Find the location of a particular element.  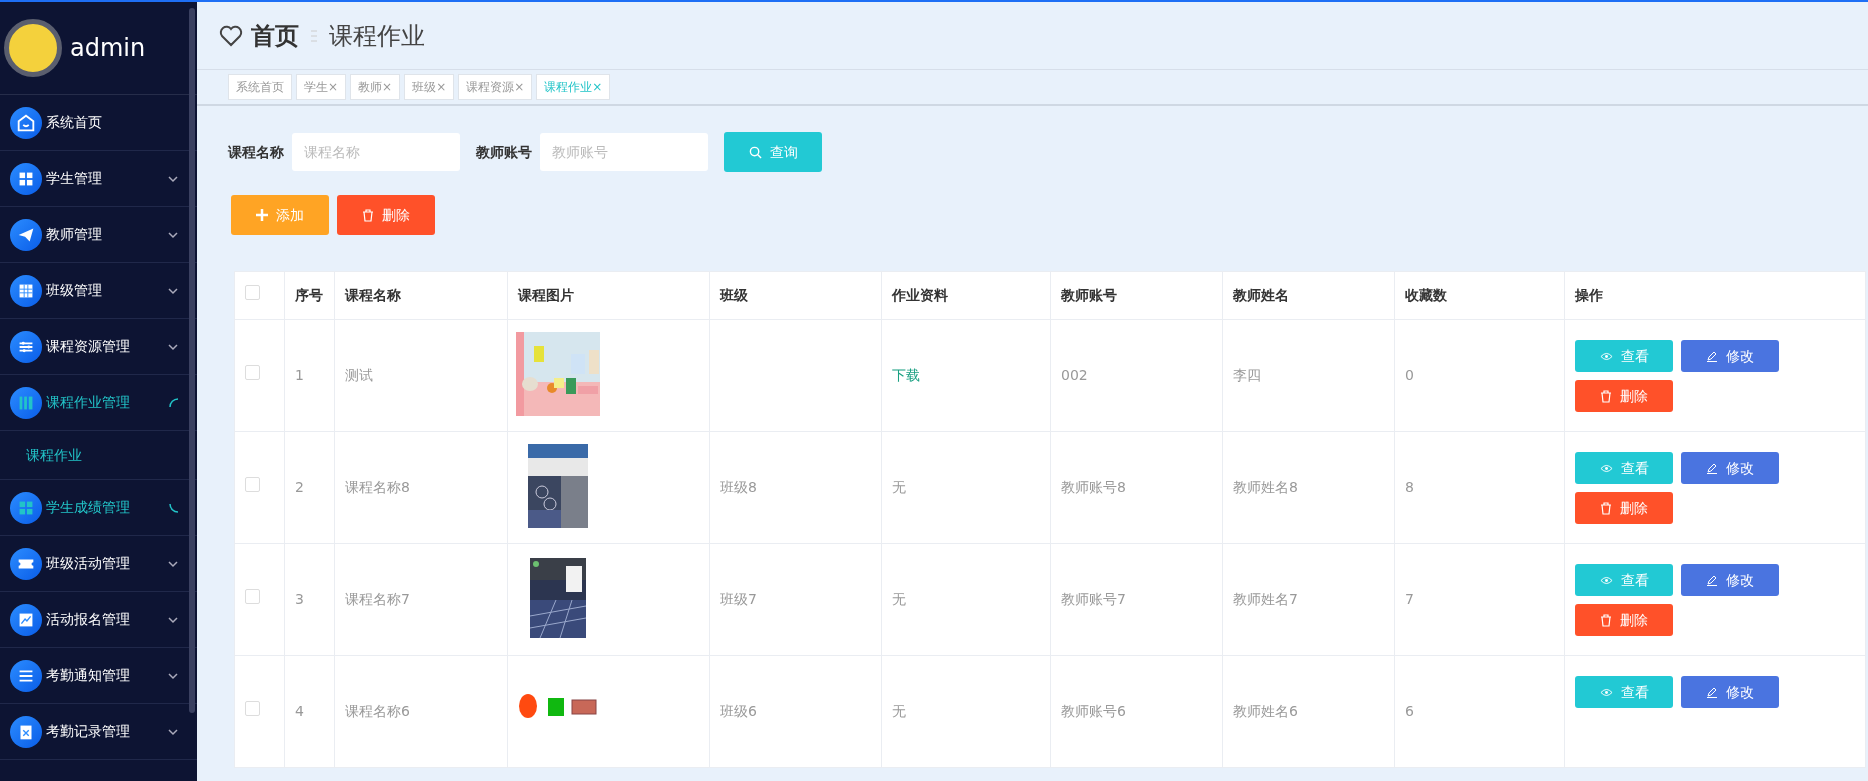

heart-icon is located at coordinates (231, 35).